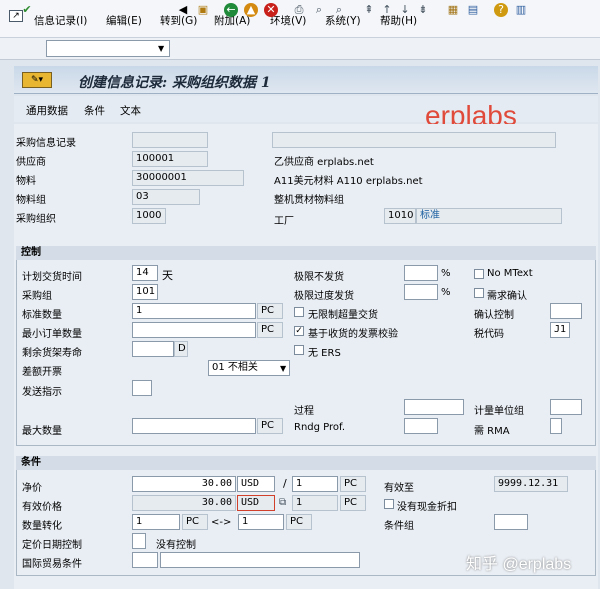  Describe the element at coordinates (271, 10) in the screenshot. I see `cancel-icon: ✕` at that location.